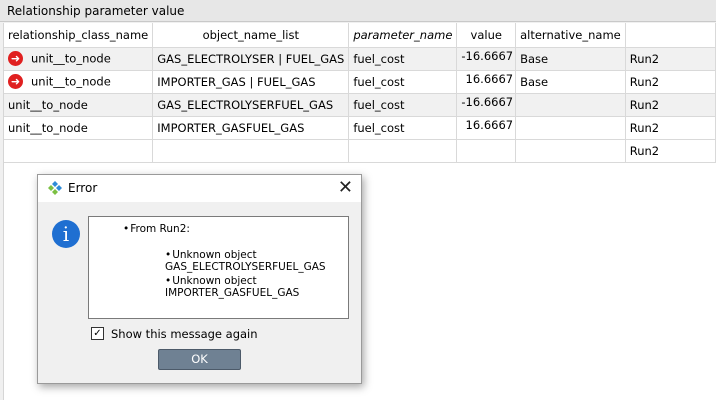 This screenshot has height=400, width=716. Describe the element at coordinates (160, 229) in the screenshot. I see `message-heading-text: From Run2:` at that location.